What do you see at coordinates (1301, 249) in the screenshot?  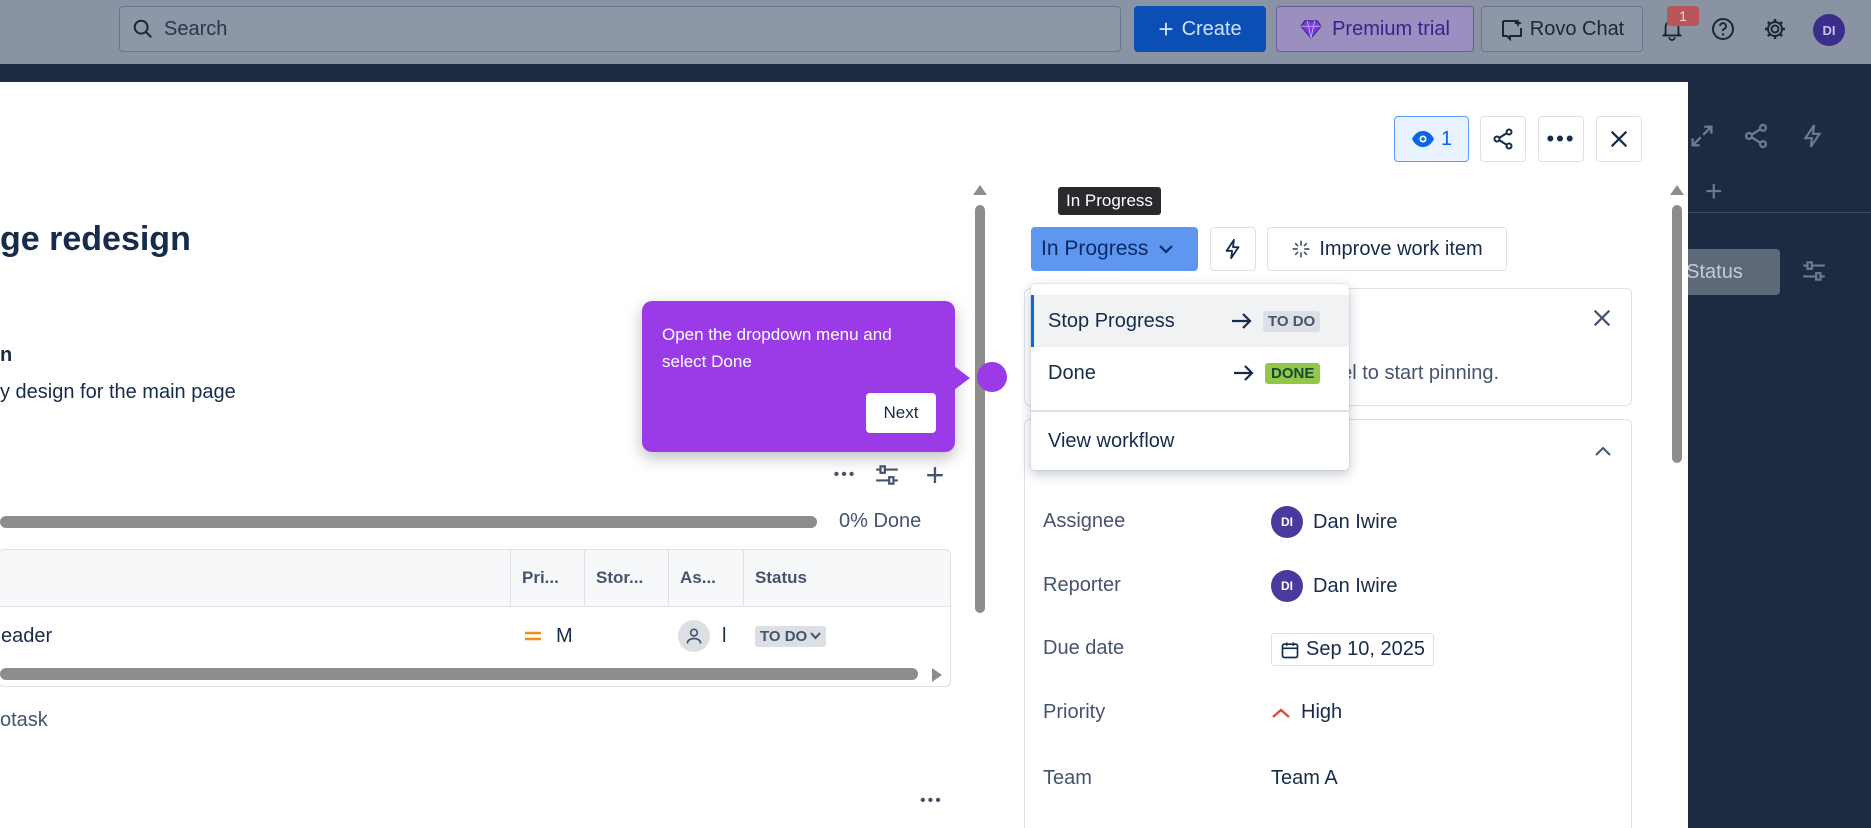 I see `sparkle-icon` at bounding box center [1301, 249].